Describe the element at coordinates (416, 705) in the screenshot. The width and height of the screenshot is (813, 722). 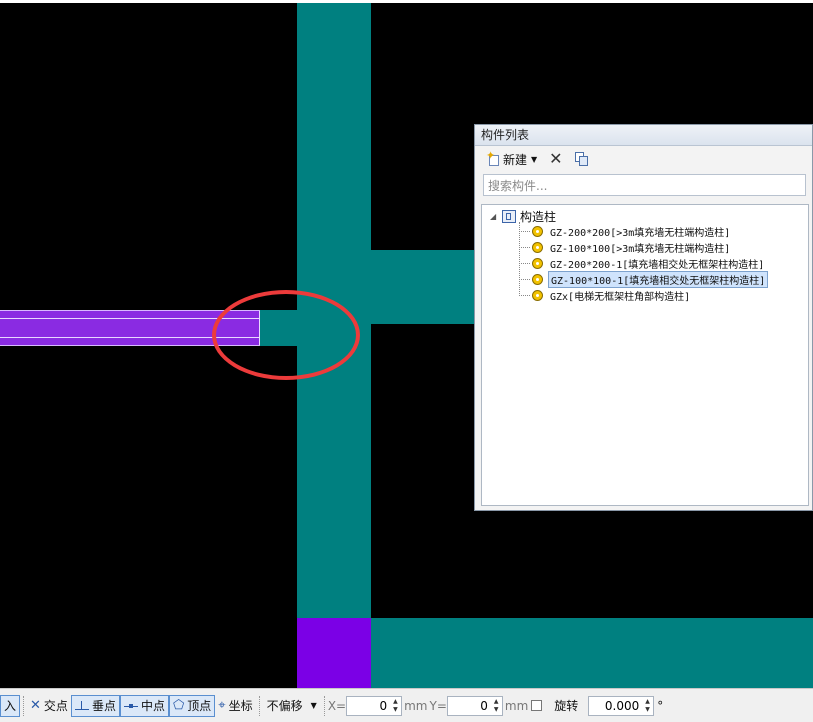
I see `x-unit-label: mm` at that location.